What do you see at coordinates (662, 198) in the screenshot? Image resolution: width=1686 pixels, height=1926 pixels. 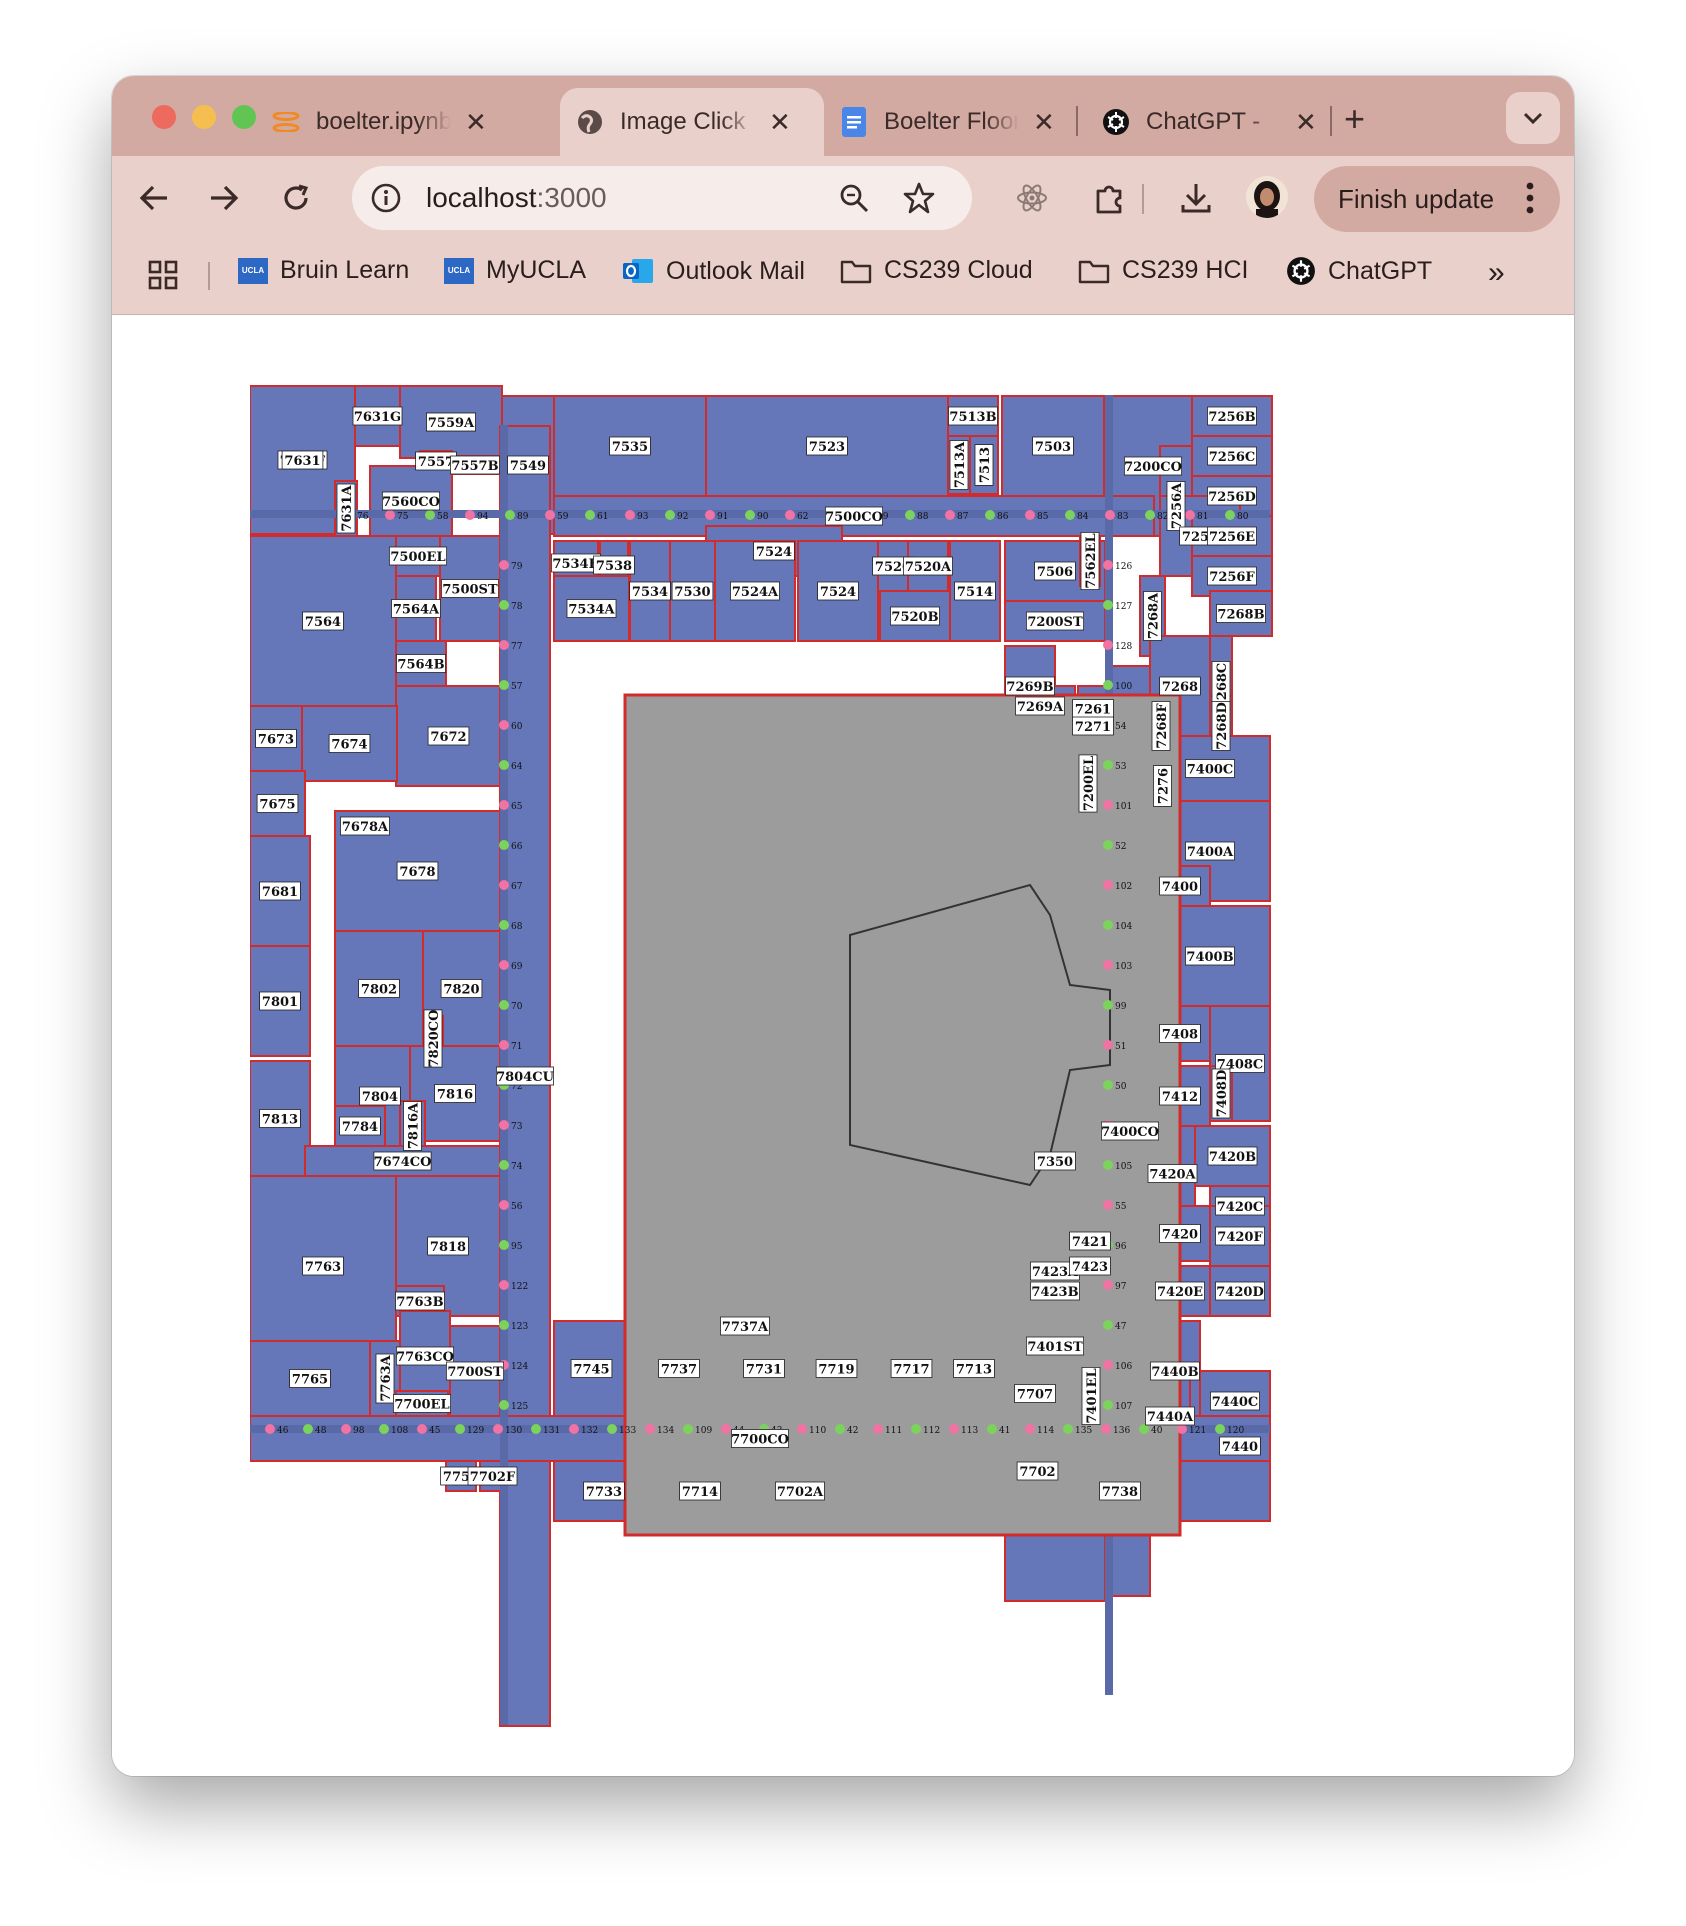 I see `address-bar: localhost:3000` at bounding box center [662, 198].